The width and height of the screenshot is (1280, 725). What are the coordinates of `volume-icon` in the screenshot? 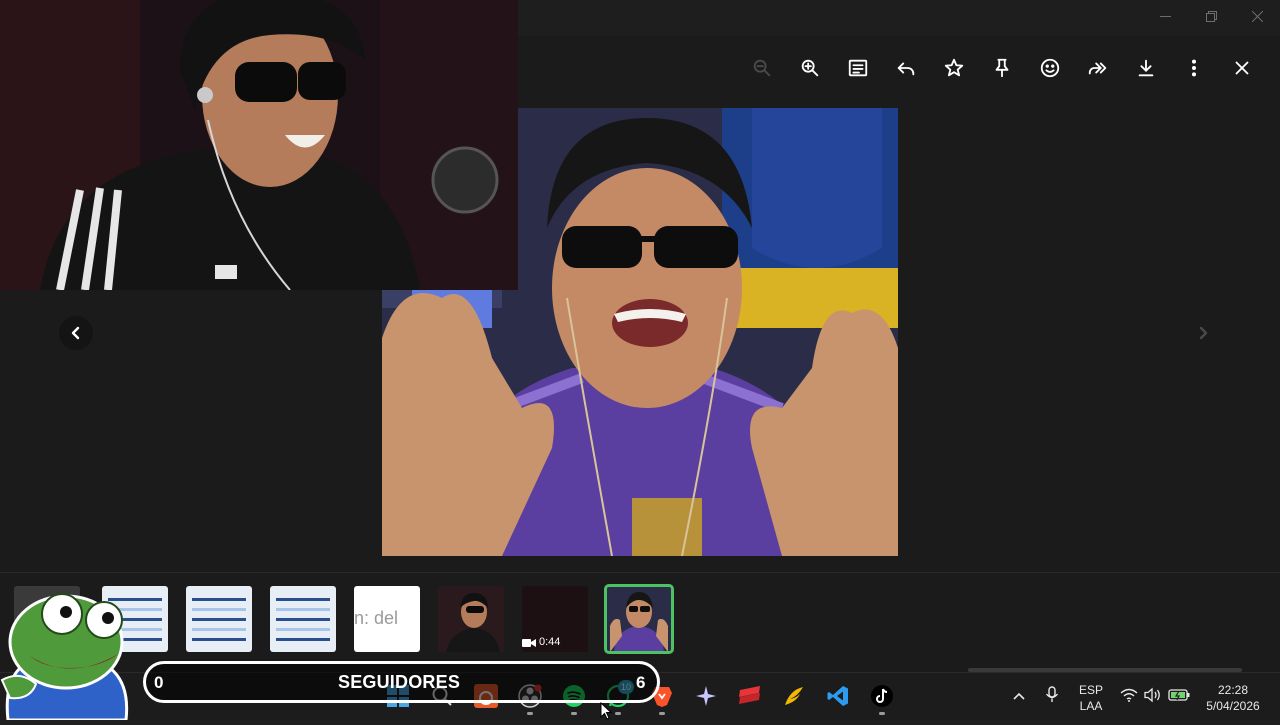 It's located at (1152, 695).